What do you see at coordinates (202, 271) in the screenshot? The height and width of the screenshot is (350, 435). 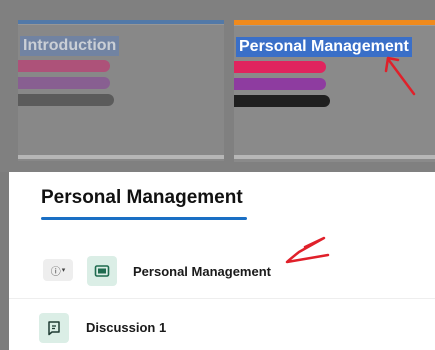 I see `module-item-label: Personal Management` at bounding box center [202, 271].